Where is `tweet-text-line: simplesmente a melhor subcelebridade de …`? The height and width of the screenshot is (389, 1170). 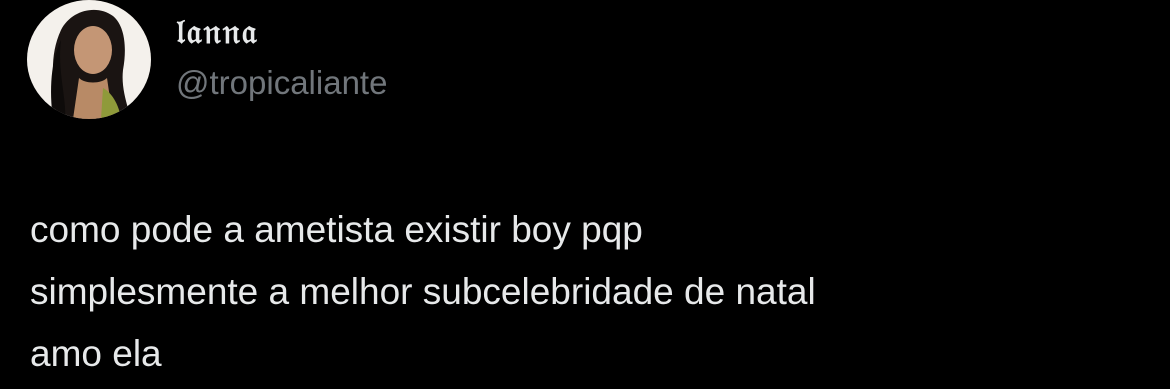 tweet-text-line: simplesmente a melhor subcelebridade de … is located at coordinates (423, 291).